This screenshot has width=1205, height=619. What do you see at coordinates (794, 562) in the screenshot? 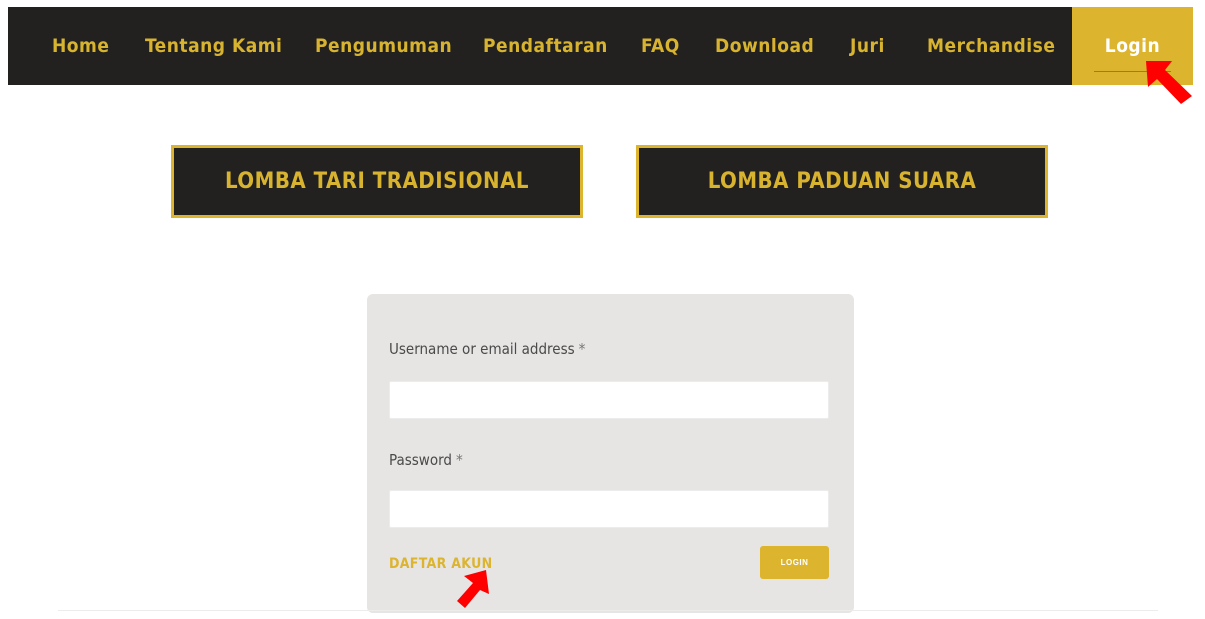
I see `login-submit-button: LOGIN` at bounding box center [794, 562].